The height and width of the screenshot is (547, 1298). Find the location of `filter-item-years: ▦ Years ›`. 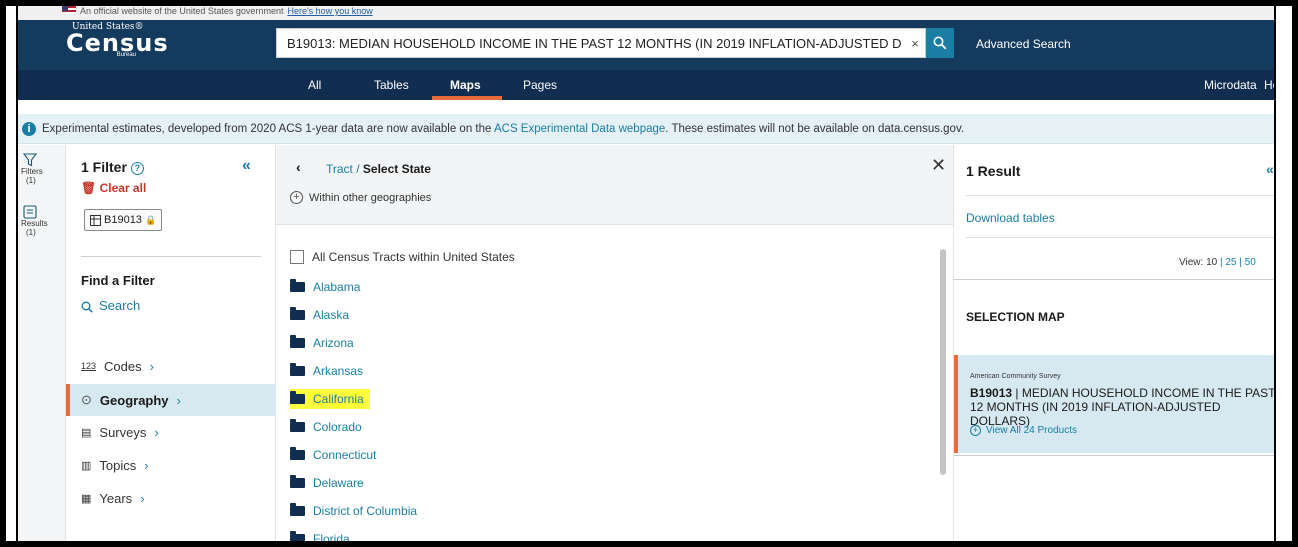

filter-item-years: ▦ Years › is located at coordinates (171, 498).